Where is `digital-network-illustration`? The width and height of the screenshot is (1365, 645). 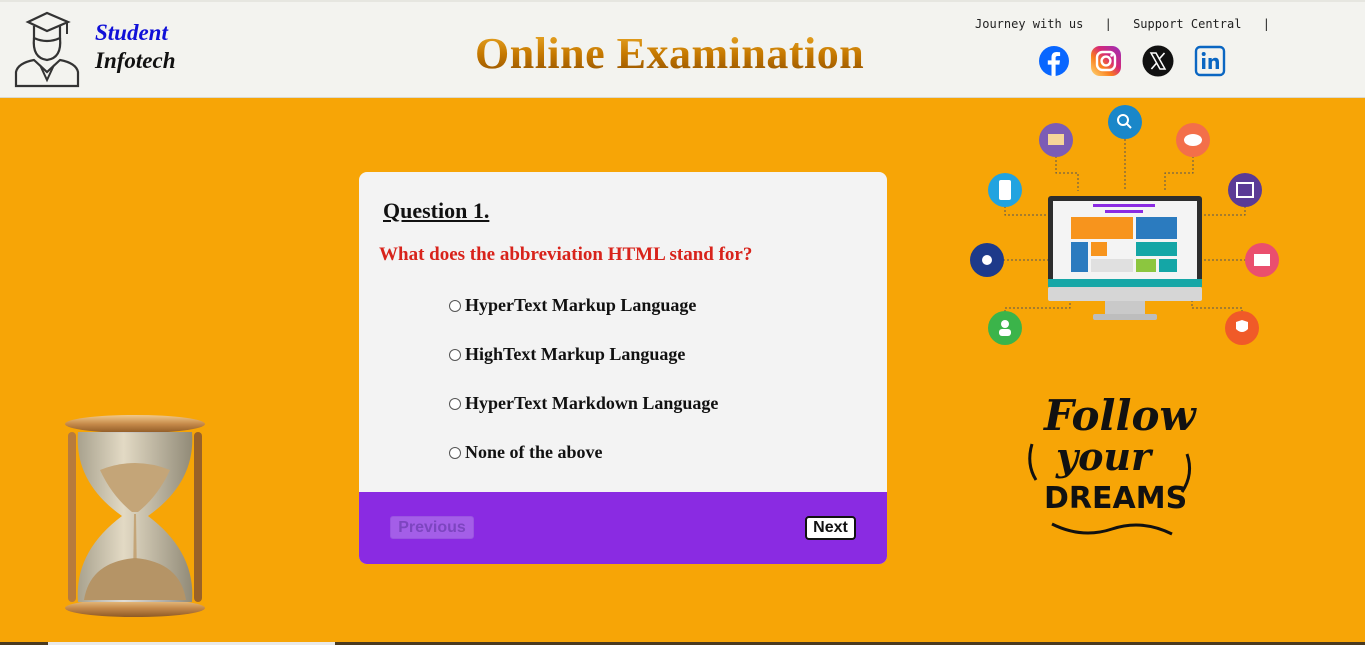 digital-network-illustration is located at coordinates (1124, 225).